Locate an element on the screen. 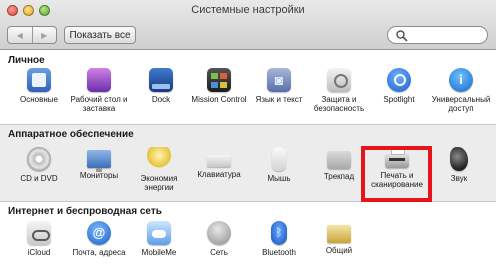 This screenshot has width=496, height=264. pref-label: Трекпад is located at coordinates (339, 176).